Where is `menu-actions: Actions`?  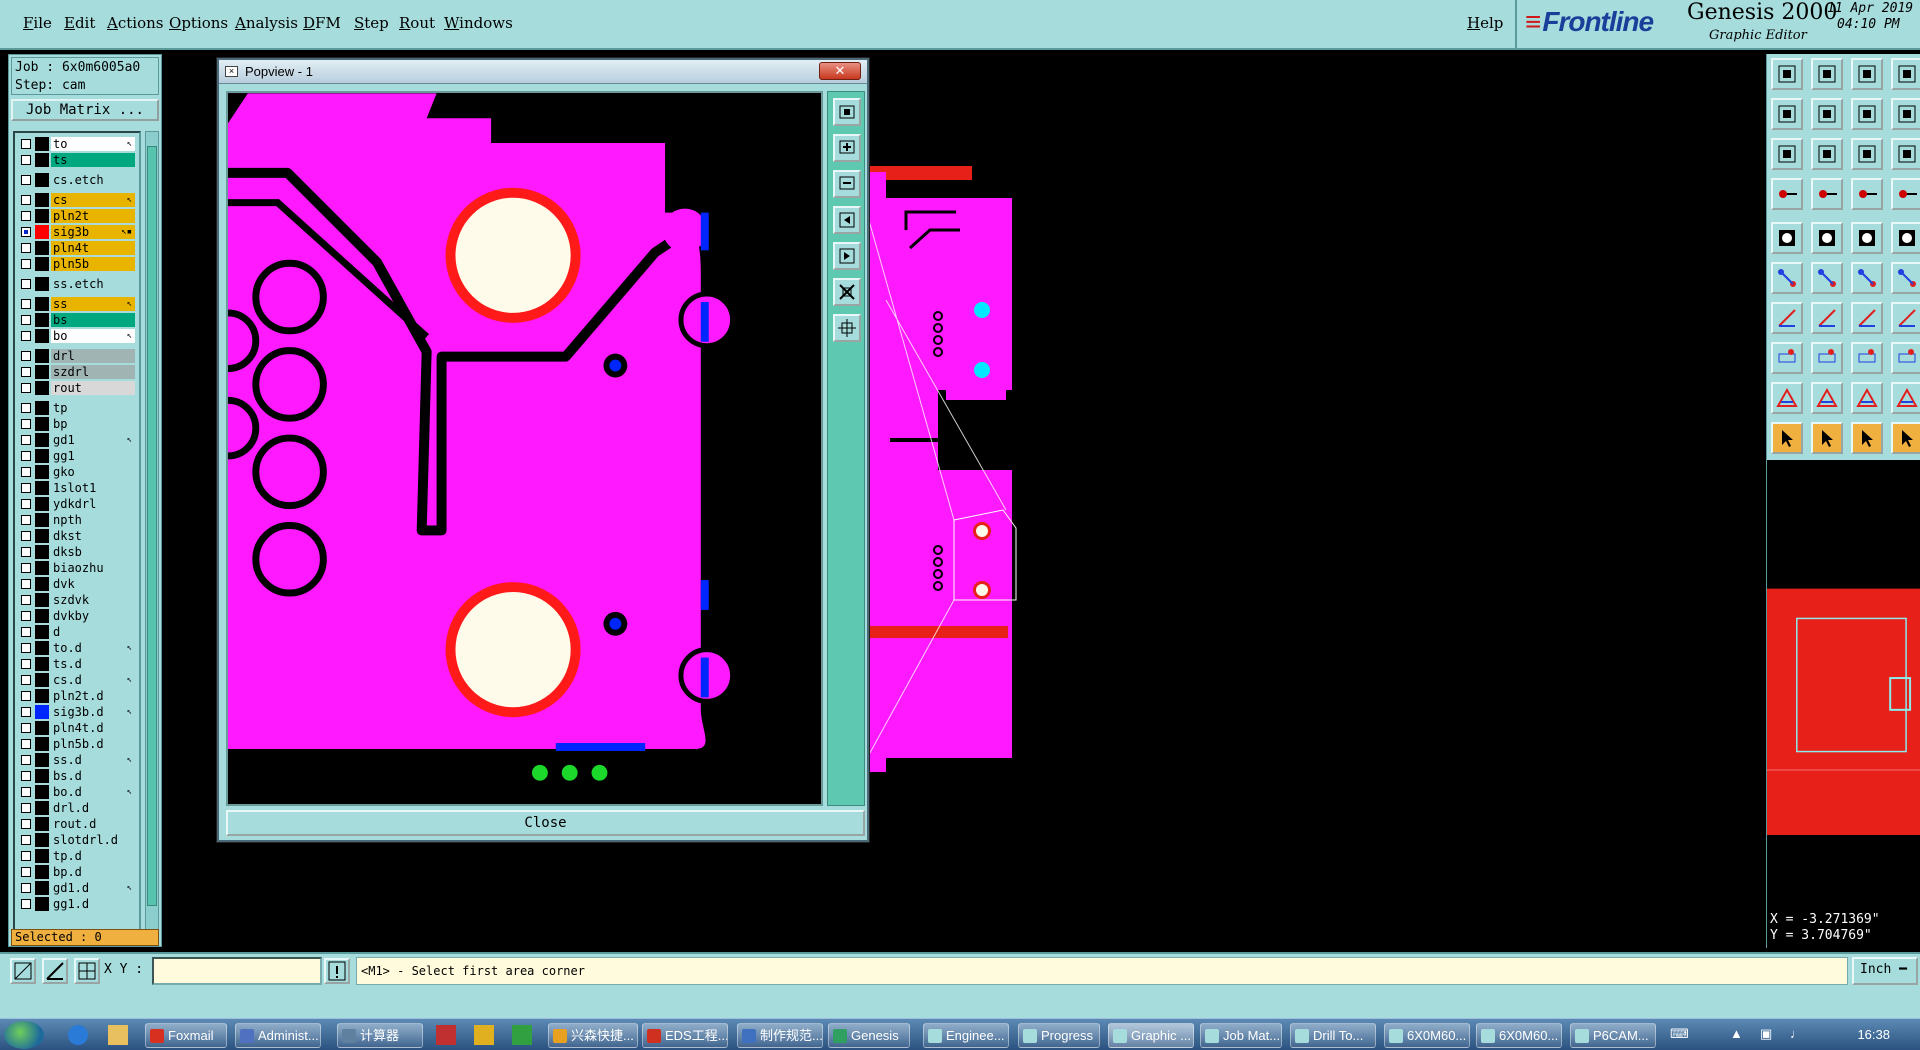 menu-actions: Actions is located at coordinates (135, 23).